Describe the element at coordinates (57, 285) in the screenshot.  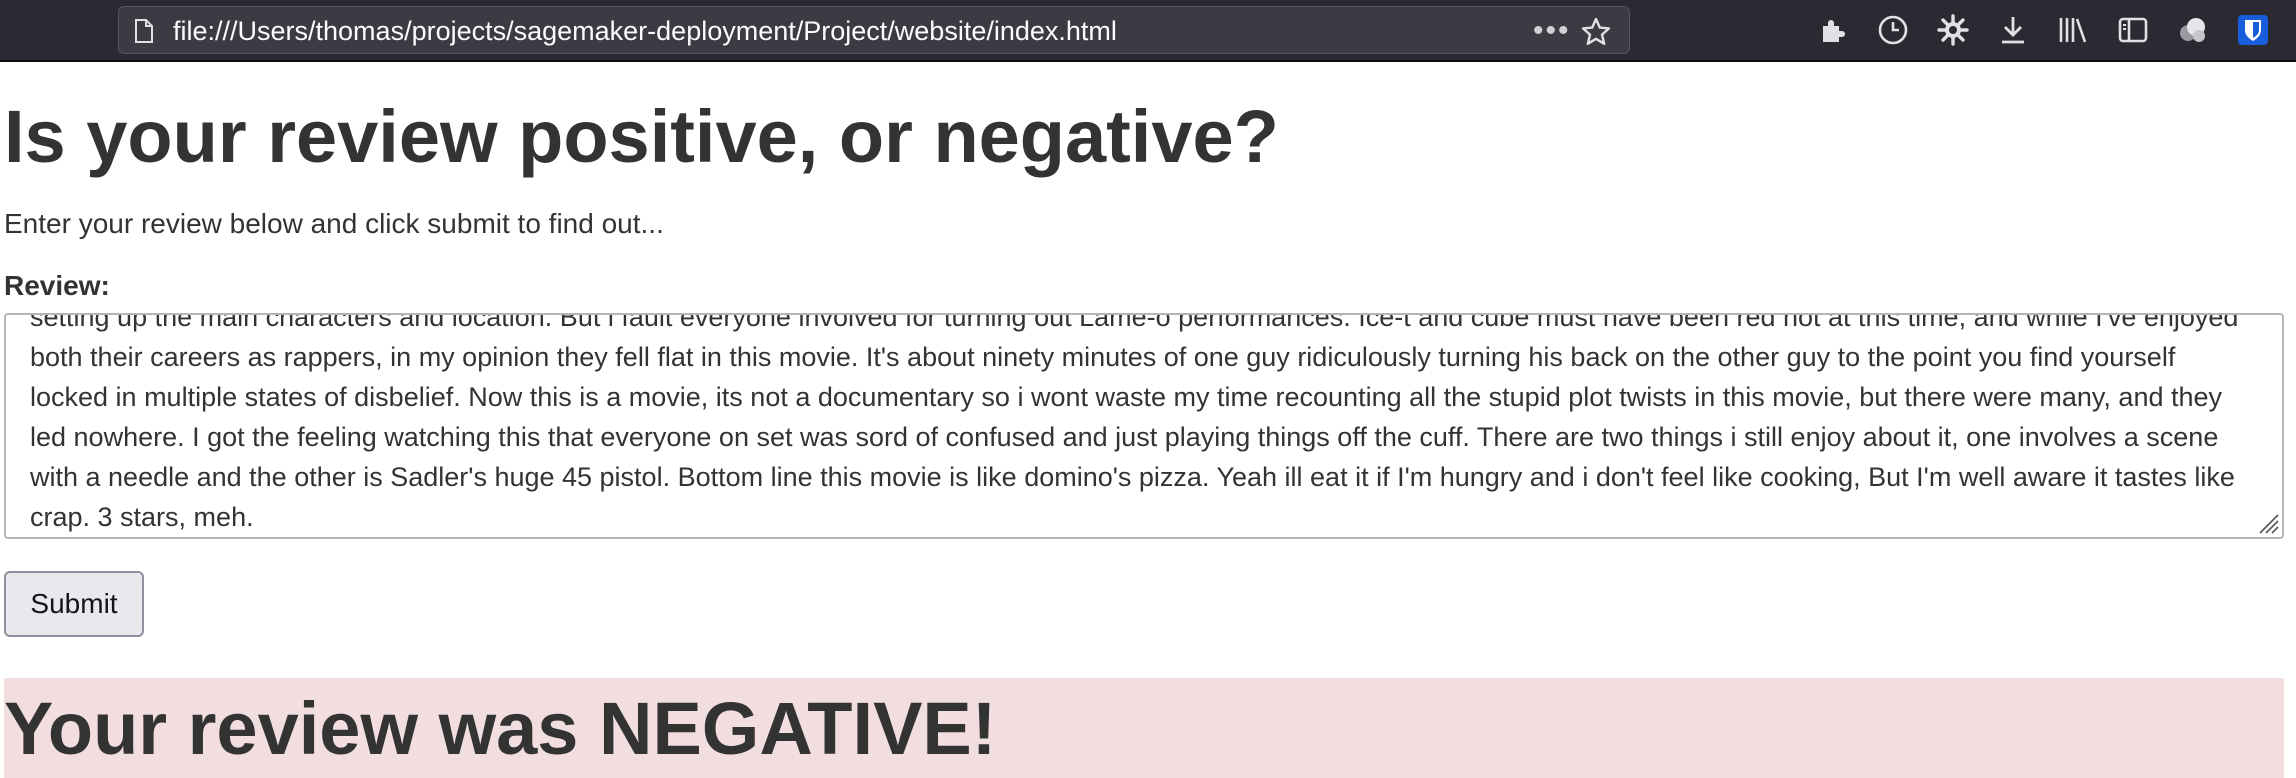
I see `review-label: Review:` at that location.